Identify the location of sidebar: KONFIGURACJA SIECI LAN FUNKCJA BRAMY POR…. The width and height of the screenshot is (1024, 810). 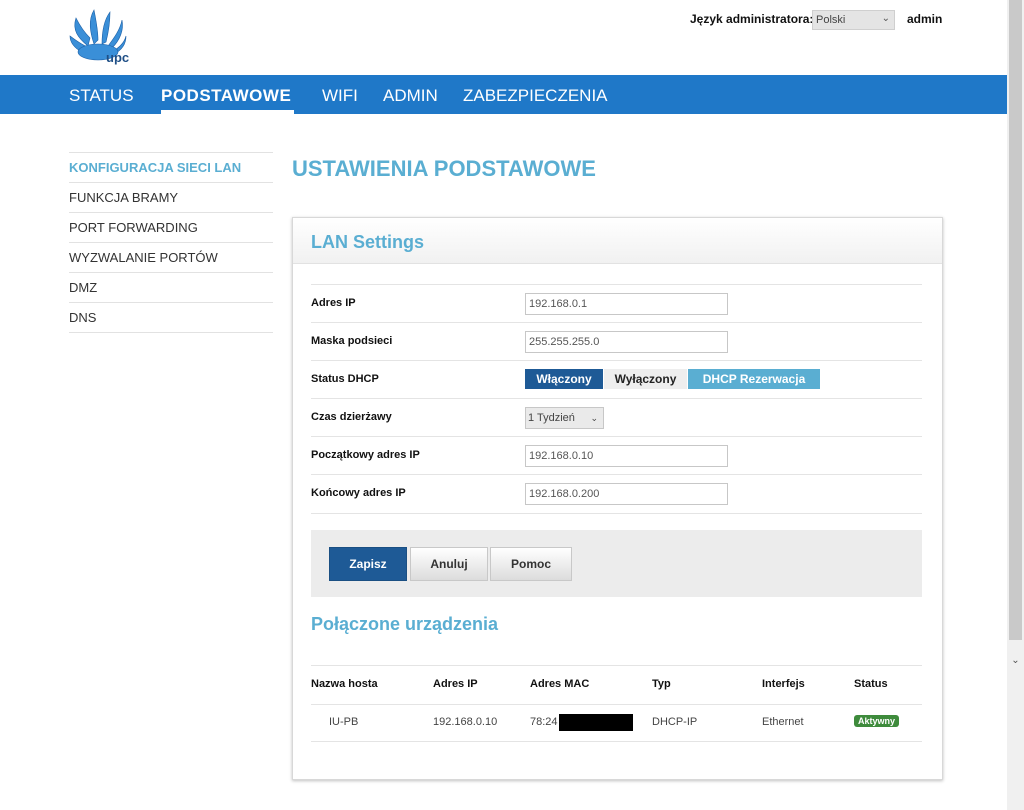
(171, 242).